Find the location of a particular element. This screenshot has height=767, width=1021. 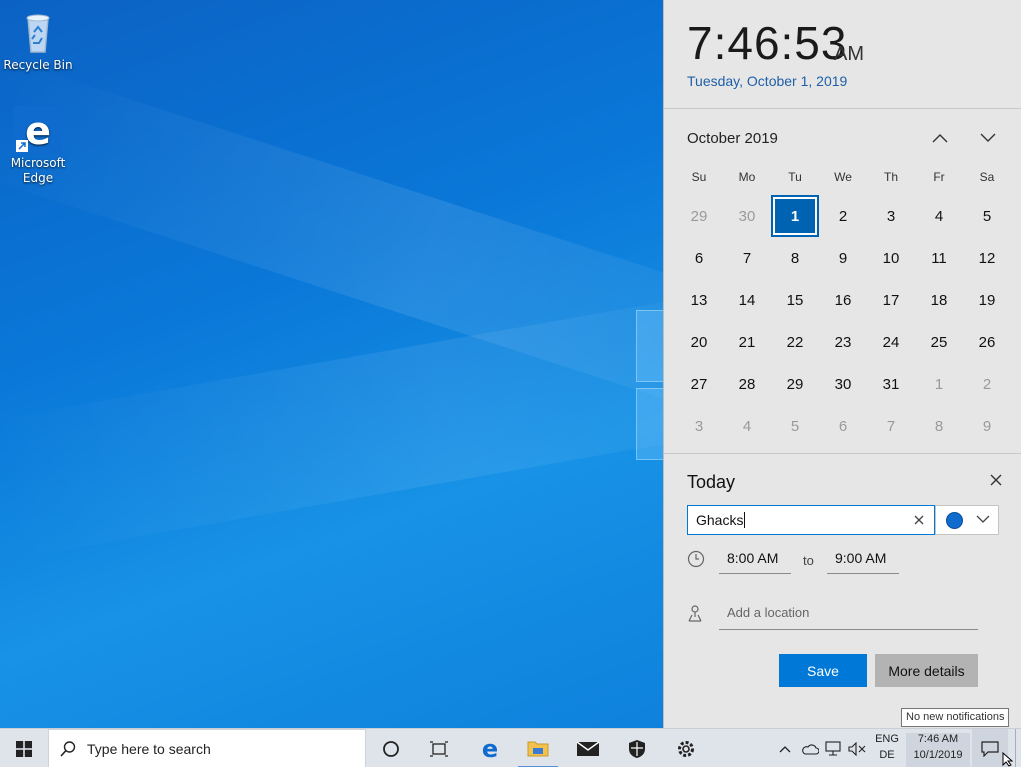

current-date-link: Tuesday, October 1, 2019 is located at coordinates (767, 81).